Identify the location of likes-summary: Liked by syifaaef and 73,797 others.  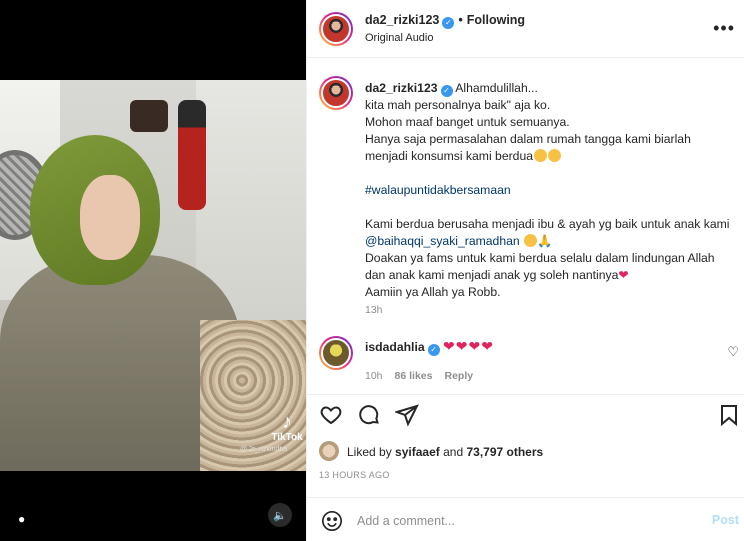
(529, 452).